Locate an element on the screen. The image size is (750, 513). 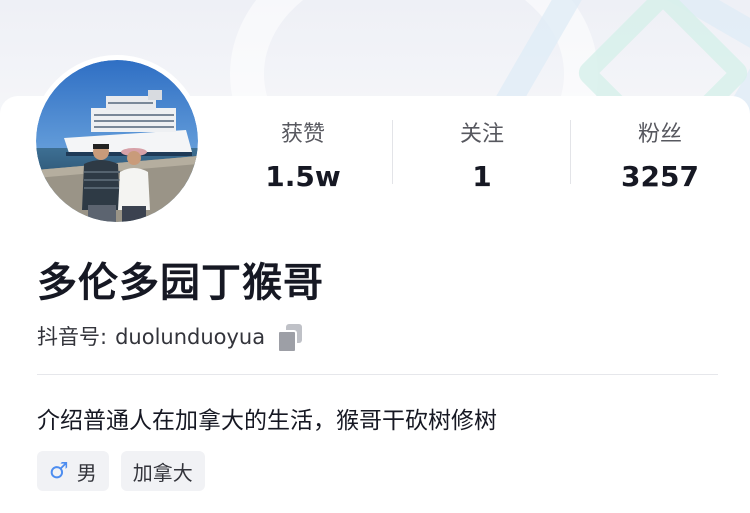
stat-followers: 粉丝 3257 is located at coordinates (660, 157).